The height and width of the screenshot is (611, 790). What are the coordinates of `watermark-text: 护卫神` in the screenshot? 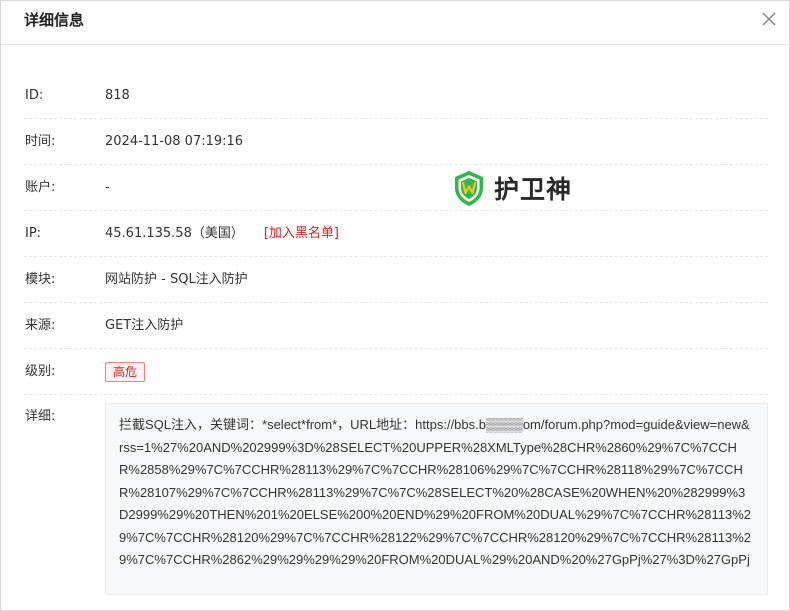 It's located at (533, 189).